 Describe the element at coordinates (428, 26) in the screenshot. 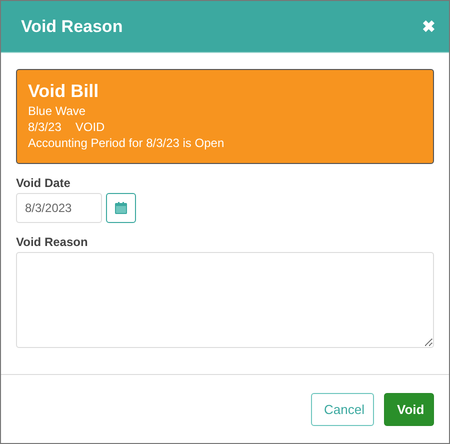

I see `close-button: ✖` at that location.